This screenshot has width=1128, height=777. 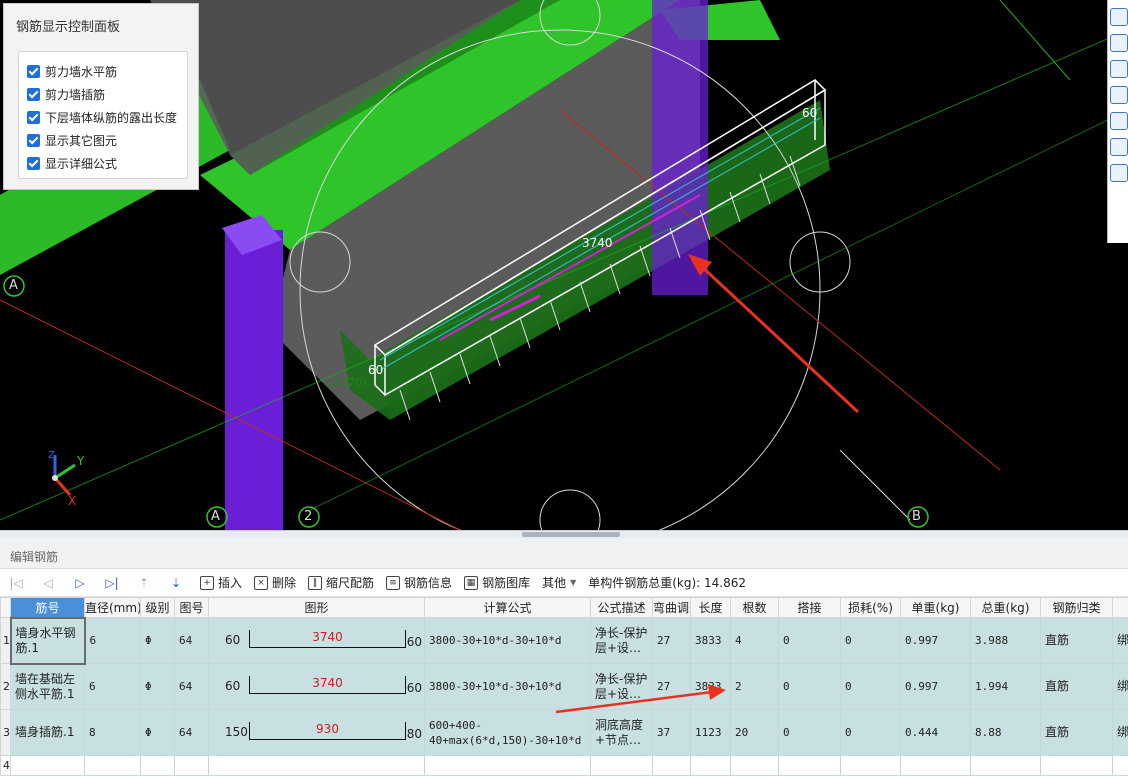 What do you see at coordinates (671, 732) in the screenshot?
I see `cell-bend-adjust: 37` at bounding box center [671, 732].